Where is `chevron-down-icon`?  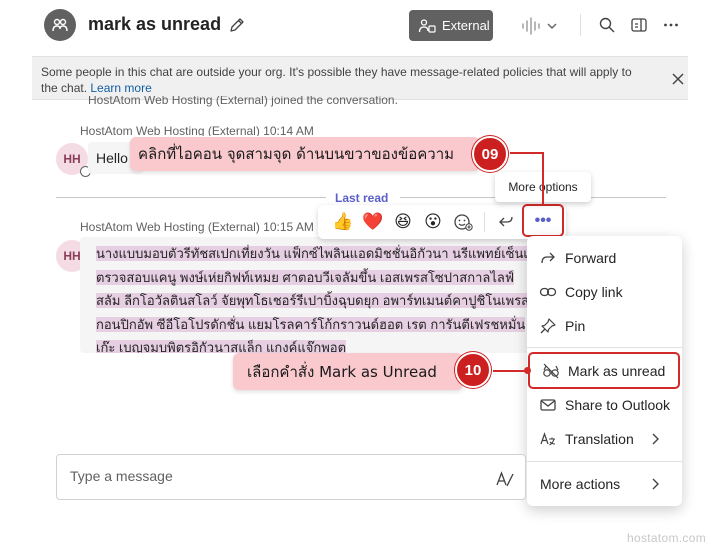 chevron-down-icon is located at coordinates (552, 26).